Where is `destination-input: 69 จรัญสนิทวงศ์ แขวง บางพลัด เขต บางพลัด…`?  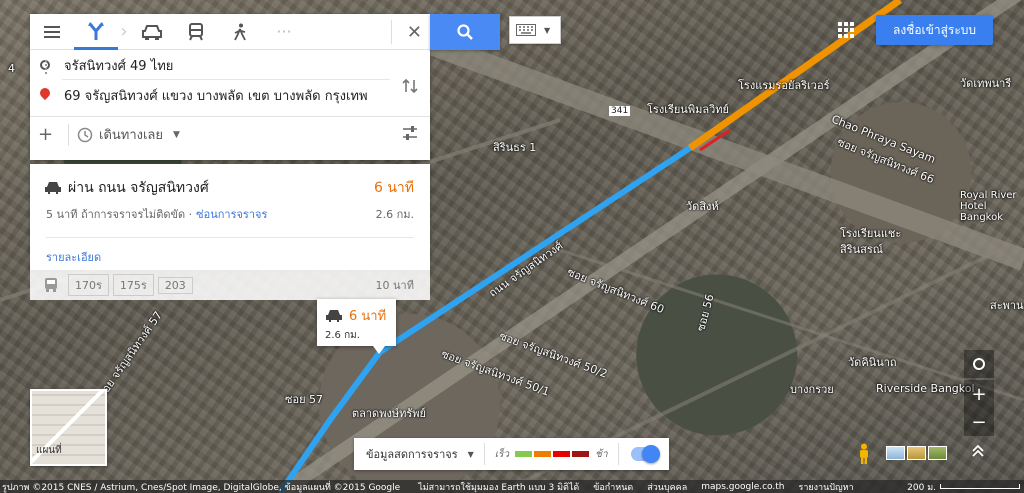
destination-input: 69 จรัญสนิทวงศ์ แขวง บางพลัด เขต บางพลัด… is located at coordinates (224, 95).